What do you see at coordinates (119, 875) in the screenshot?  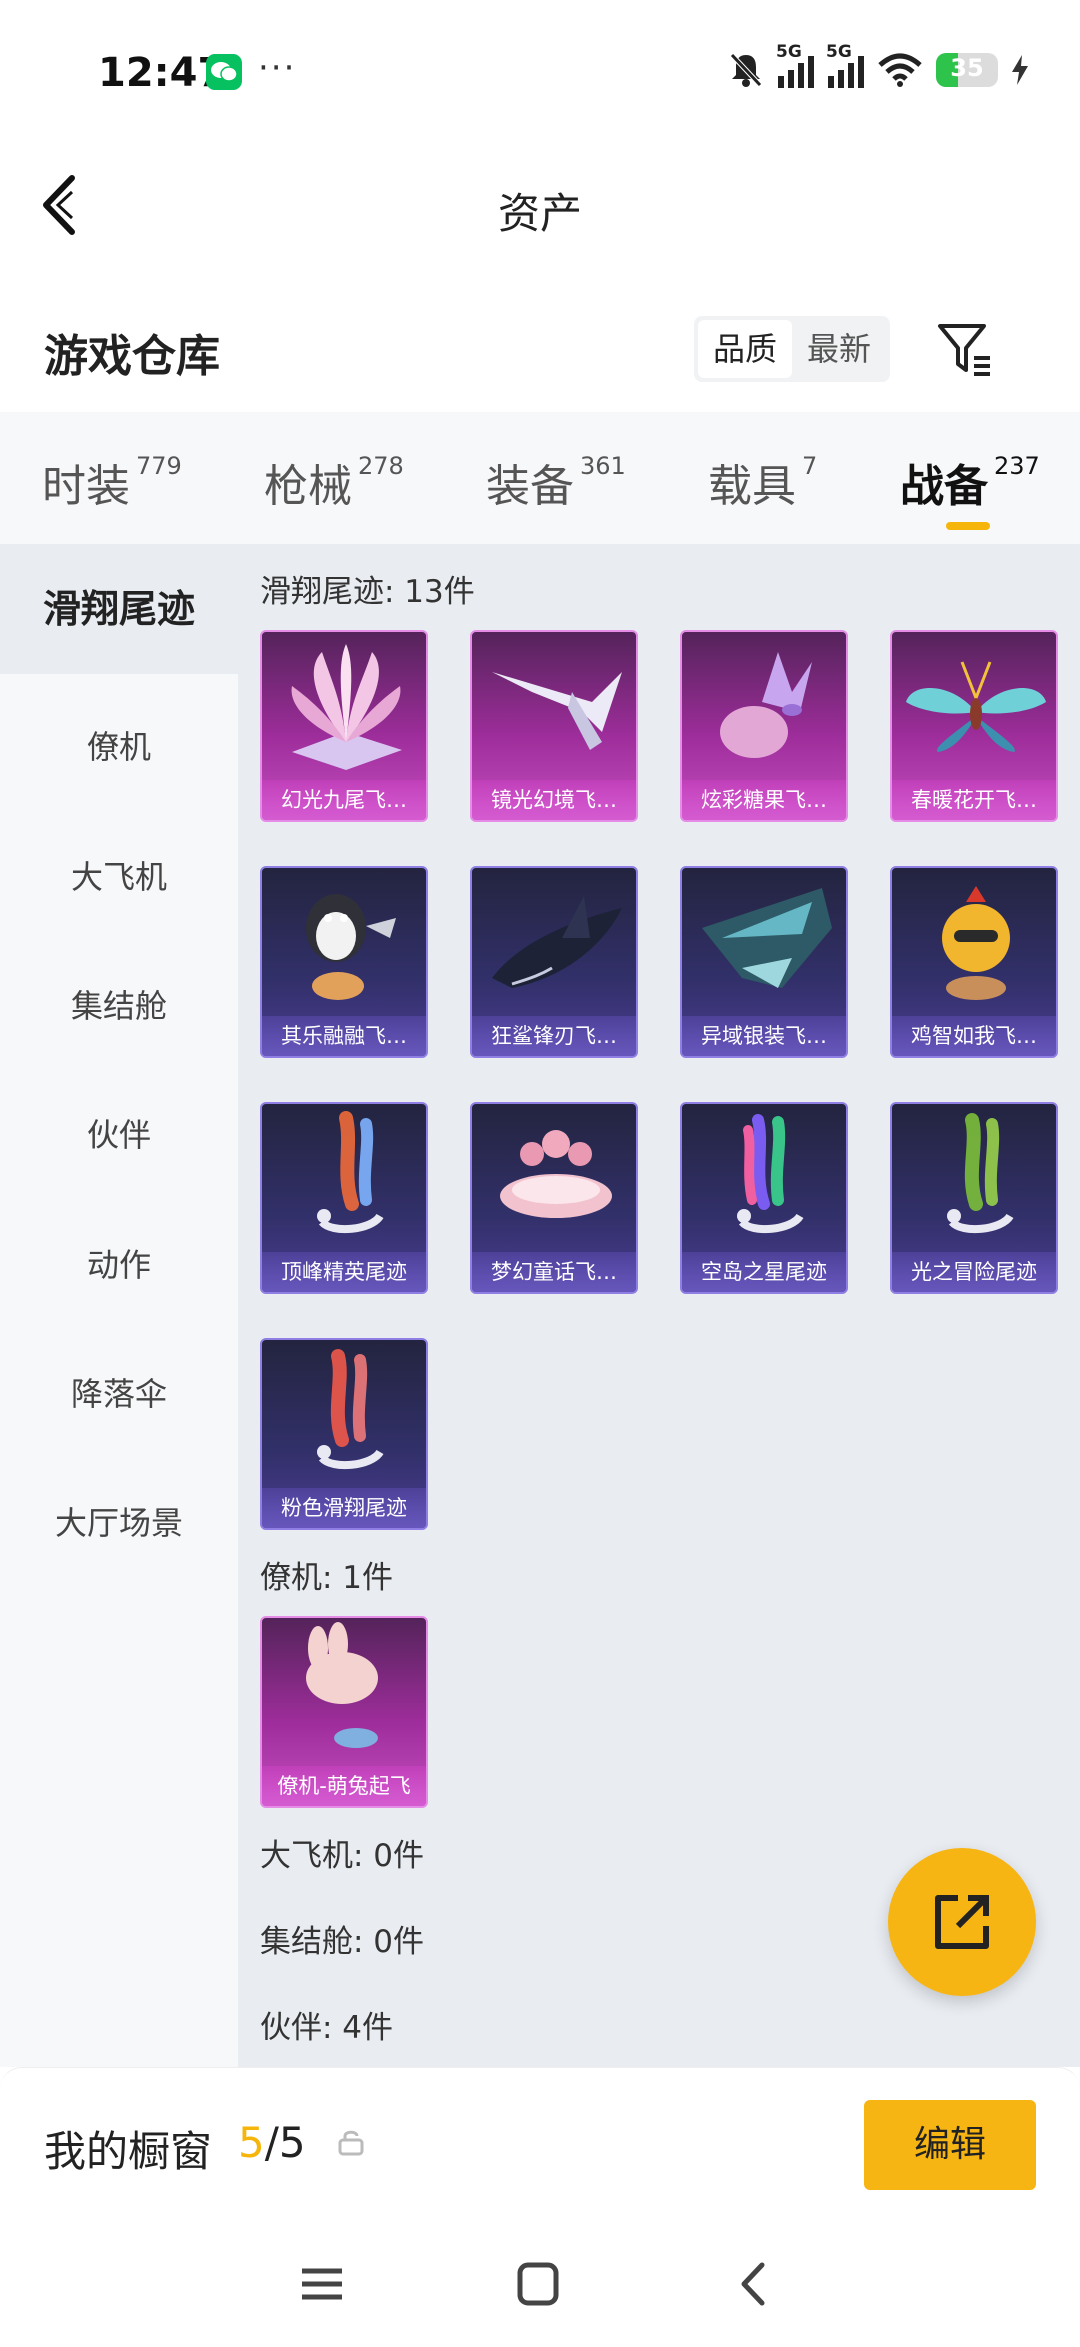 I see `sidebar-item-big-plane: 大飞机` at bounding box center [119, 875].